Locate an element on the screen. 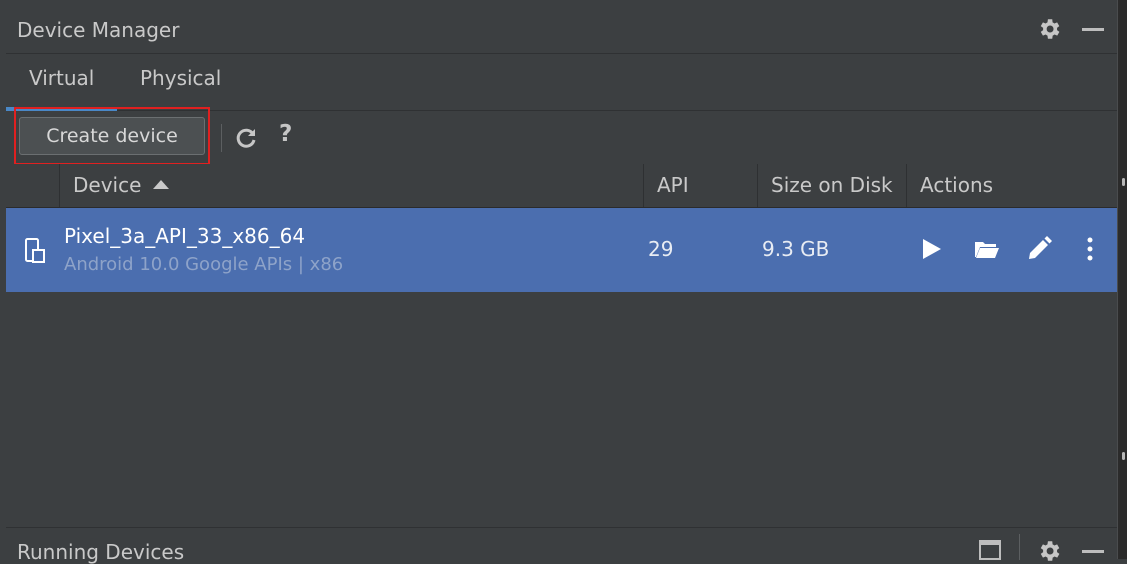  device-subtitle: Android 10.0 Google APIs | x86 is located at coordinates (204, 264).